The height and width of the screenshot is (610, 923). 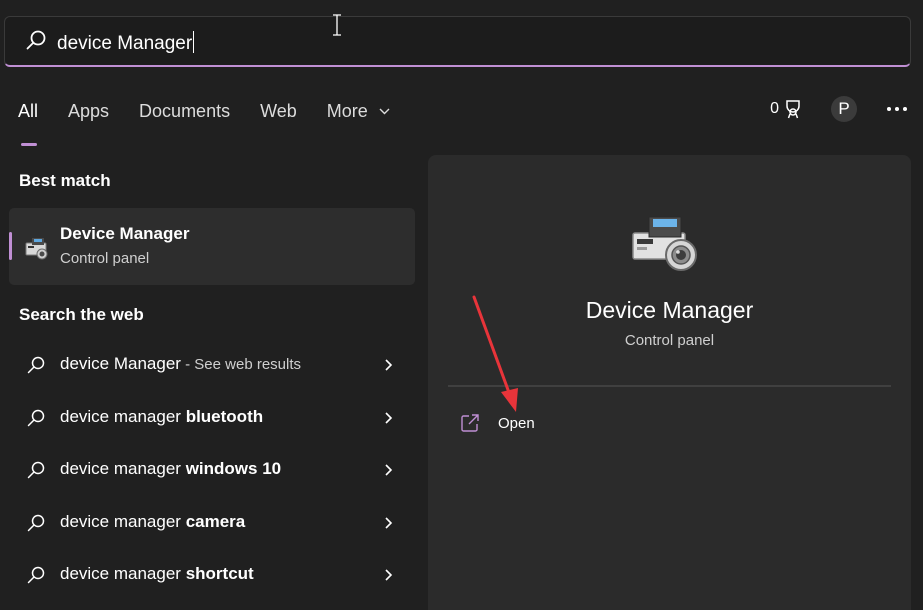 I want to click on tab-label: All, so click(x=28, y=111).